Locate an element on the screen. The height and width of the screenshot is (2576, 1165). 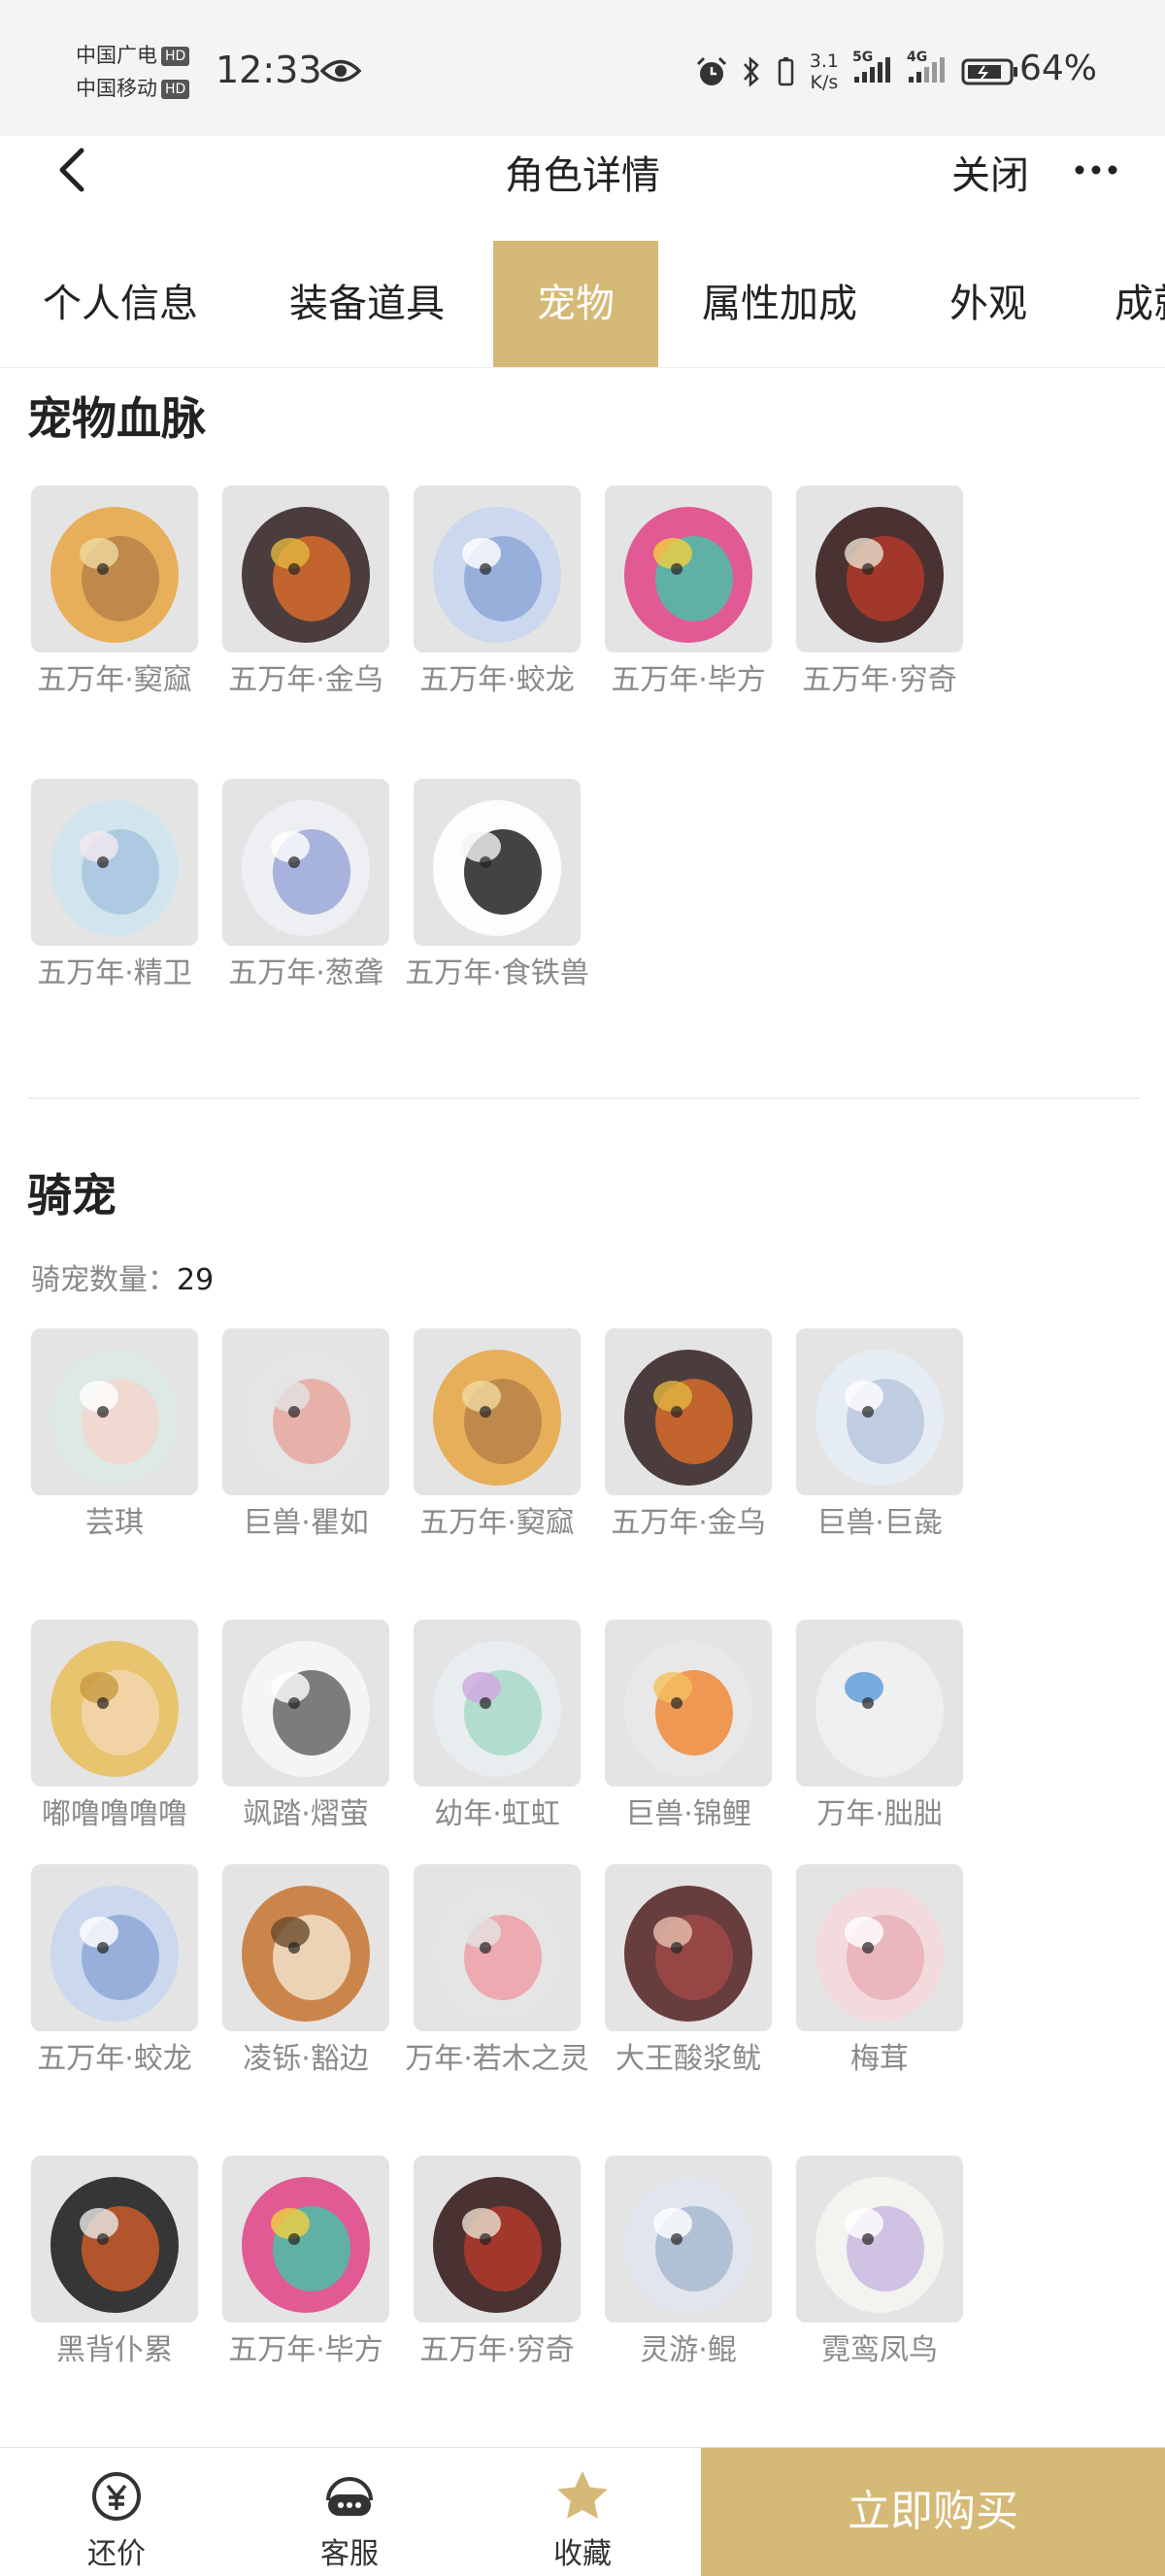
pet-name: 巨兽·瞿如 is located at coordinates (306, 1523).